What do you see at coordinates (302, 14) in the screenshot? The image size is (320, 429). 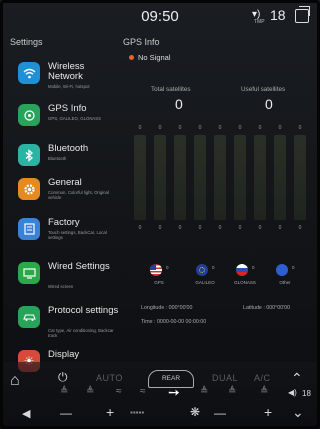 I see `windows-icon` at bounding box center [302, 14].